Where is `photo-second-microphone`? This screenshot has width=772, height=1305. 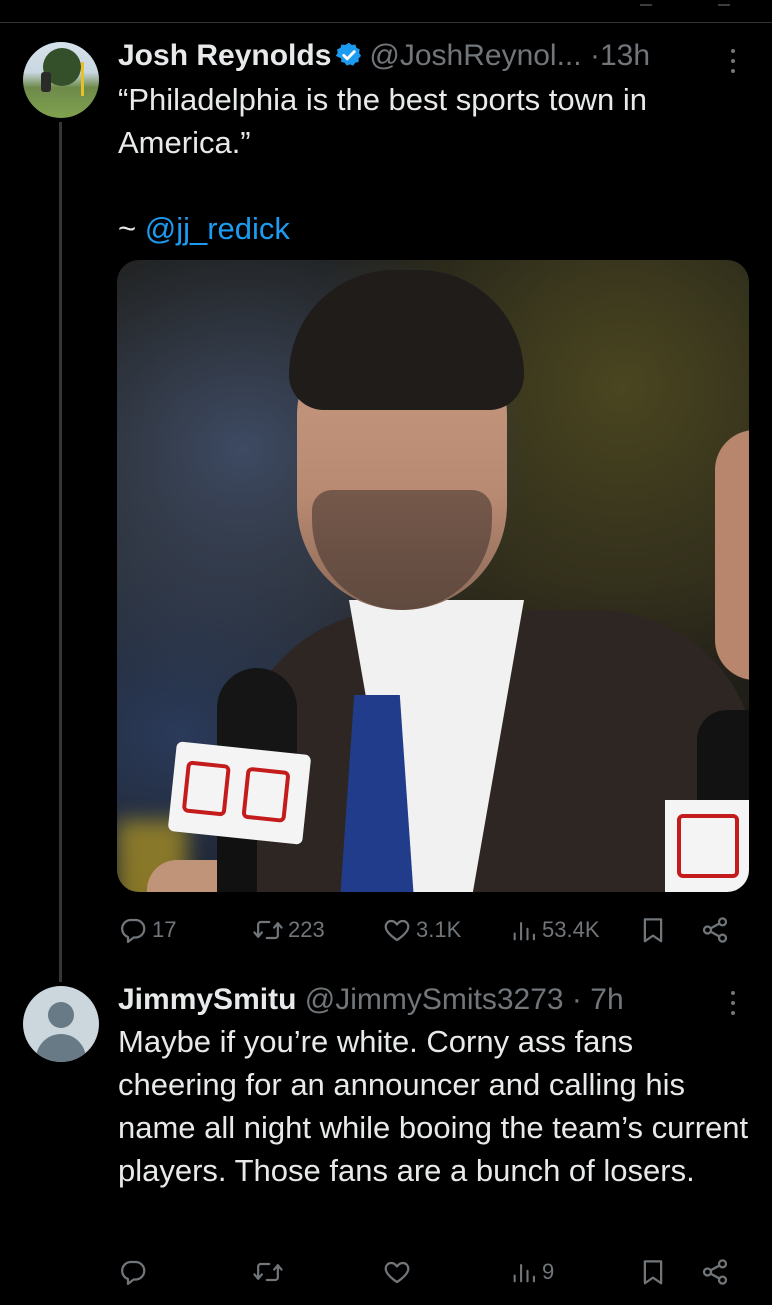 photo-second-microphone is located at coordinates (723, 760).